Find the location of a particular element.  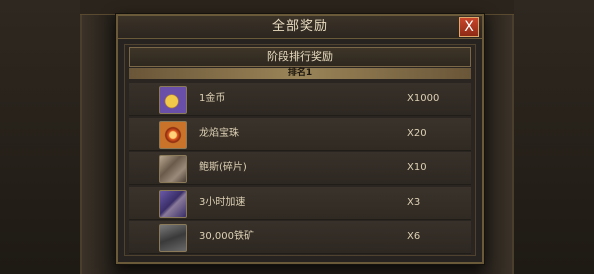

reward-quantity: X10 is located at coordinates (417, 167).